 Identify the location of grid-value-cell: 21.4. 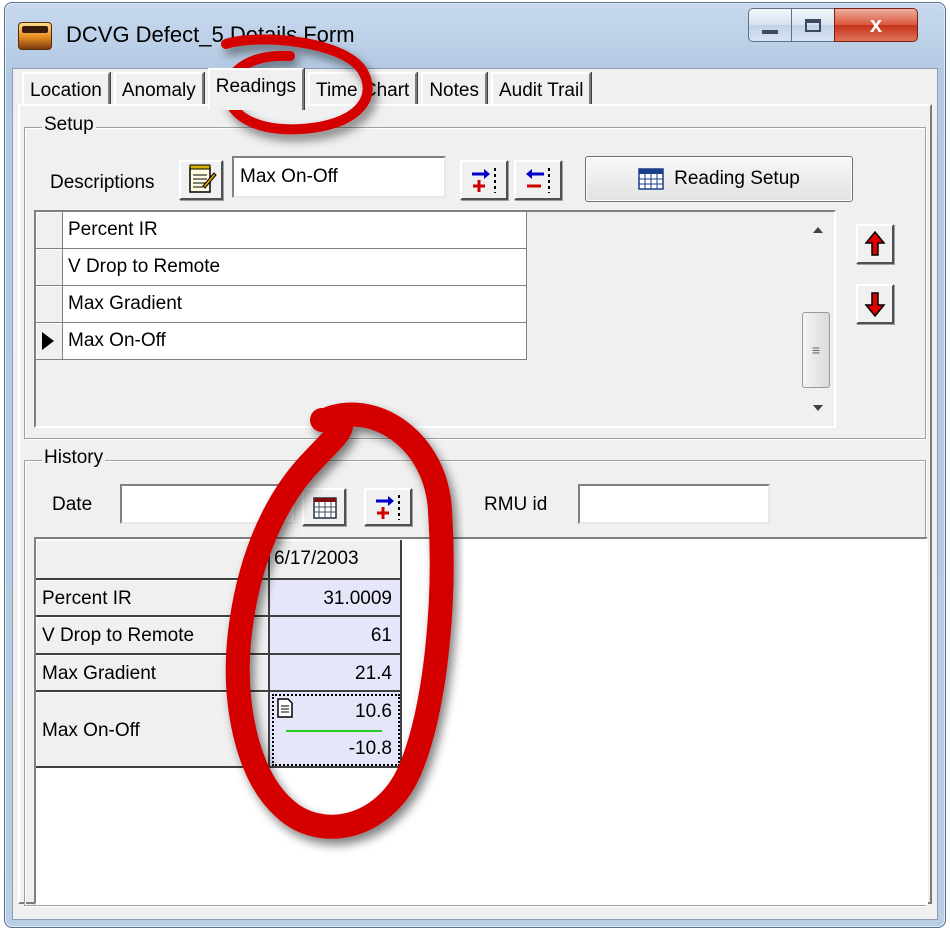
(336, 673).